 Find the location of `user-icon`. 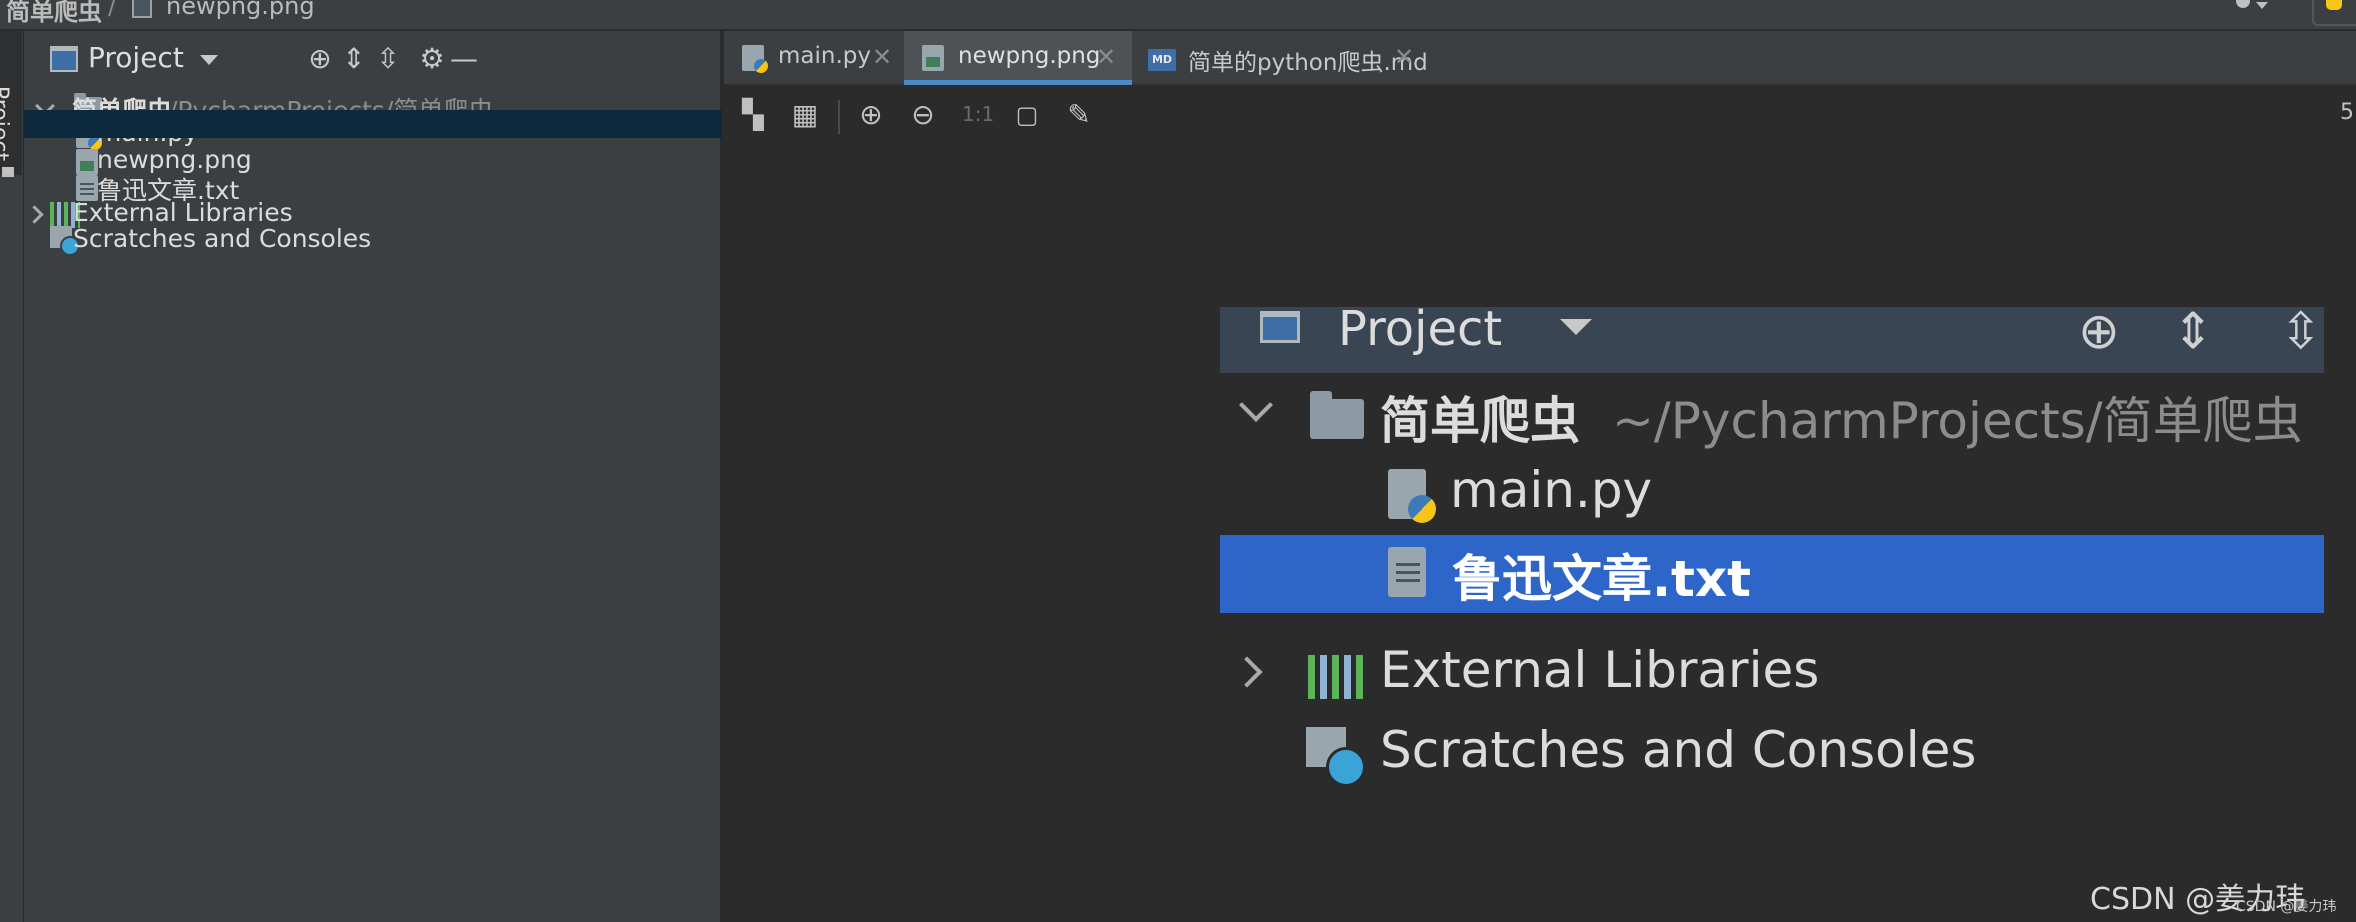

user-icon is located at coordinates (2247, 6).